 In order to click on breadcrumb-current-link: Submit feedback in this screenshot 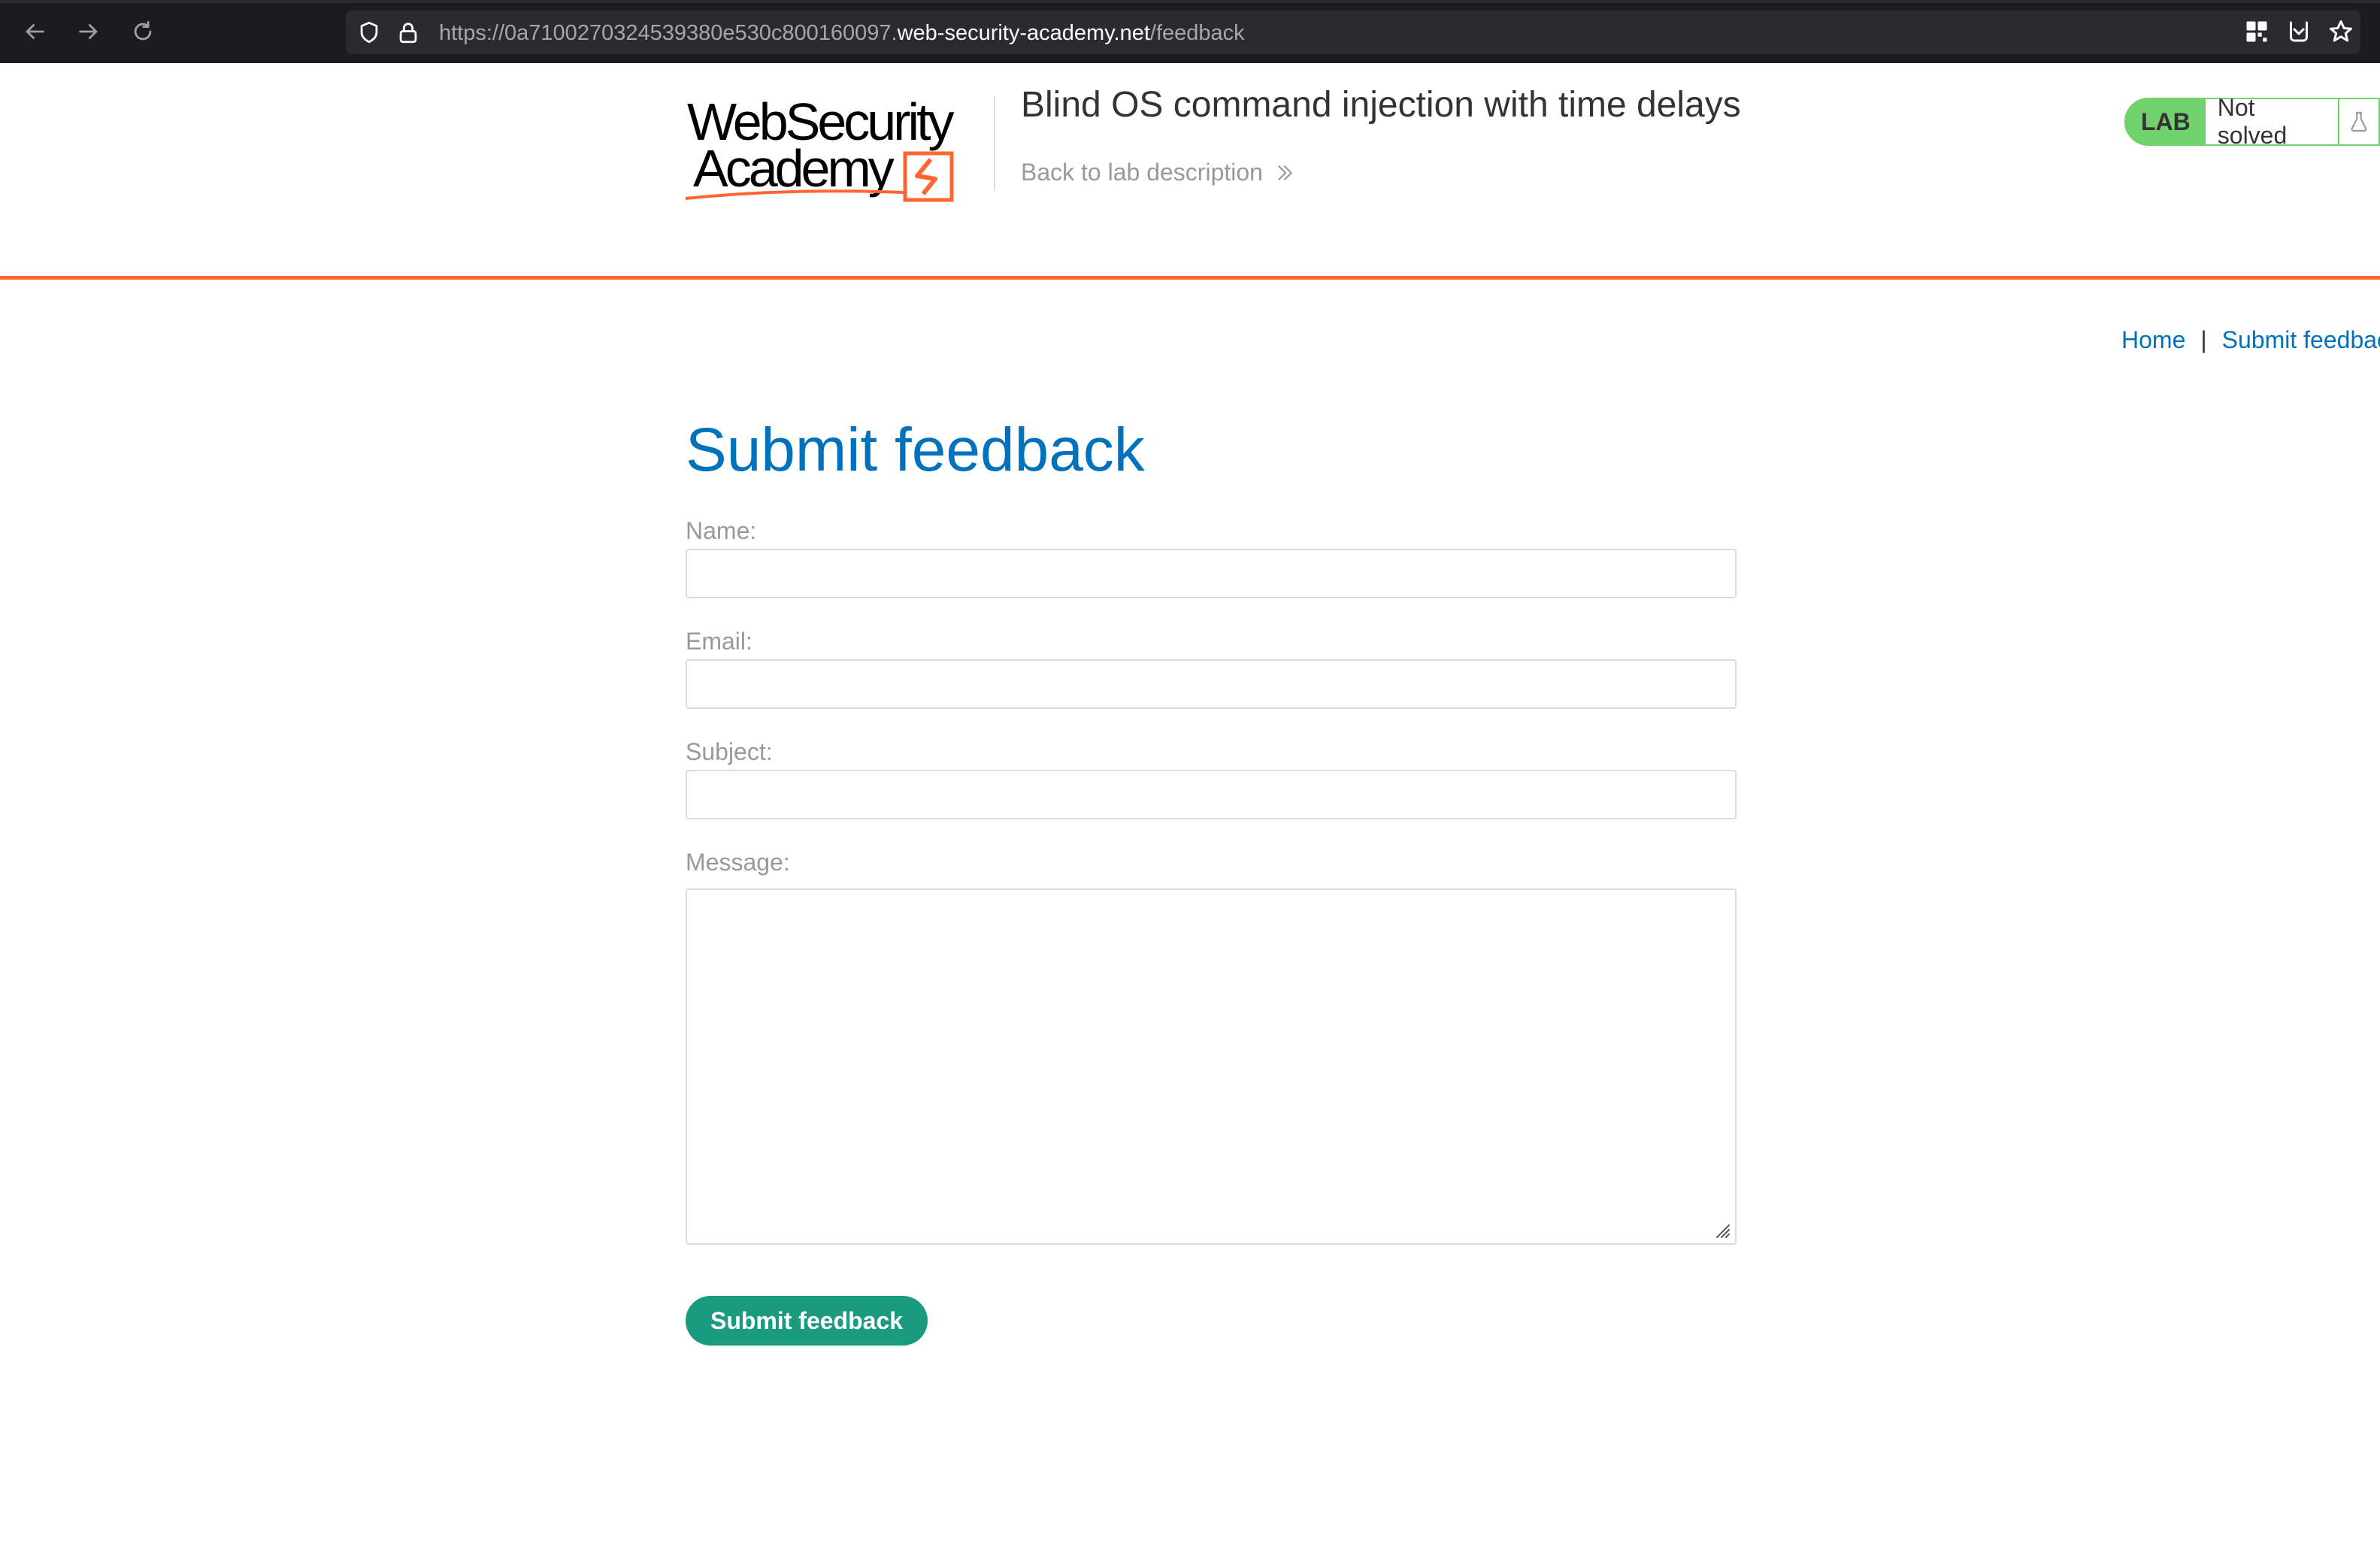, I will do `click(2301, 339)`.